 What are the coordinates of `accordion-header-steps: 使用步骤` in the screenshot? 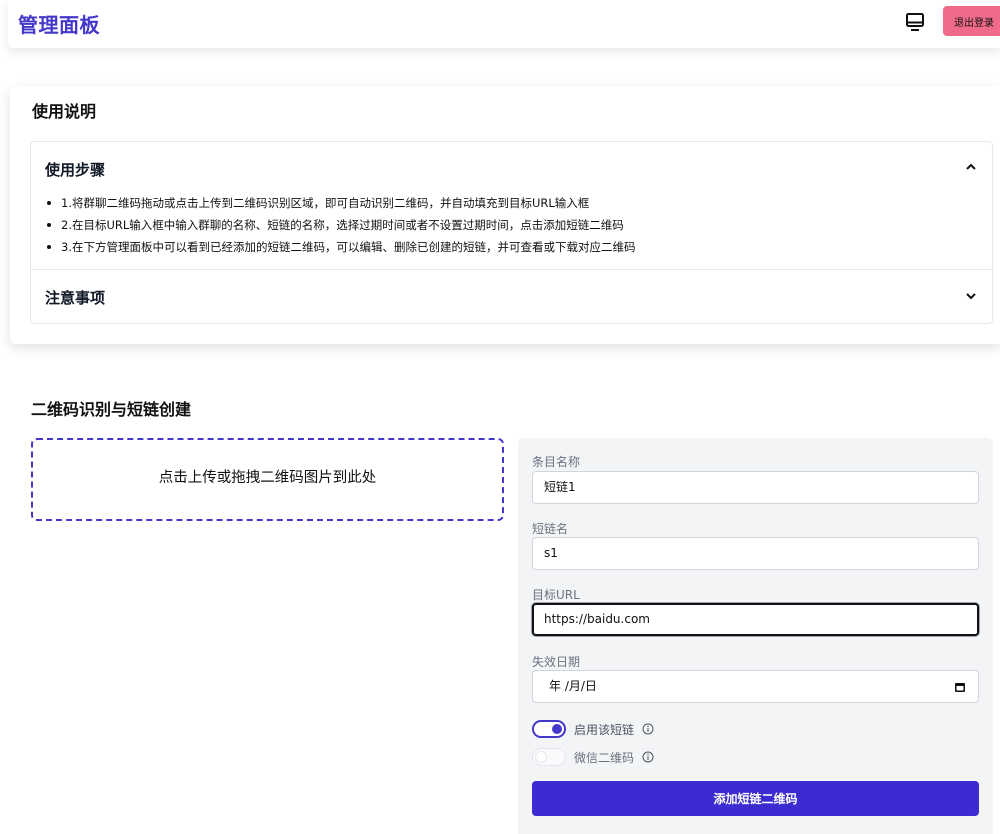 It's located at (75, 169).